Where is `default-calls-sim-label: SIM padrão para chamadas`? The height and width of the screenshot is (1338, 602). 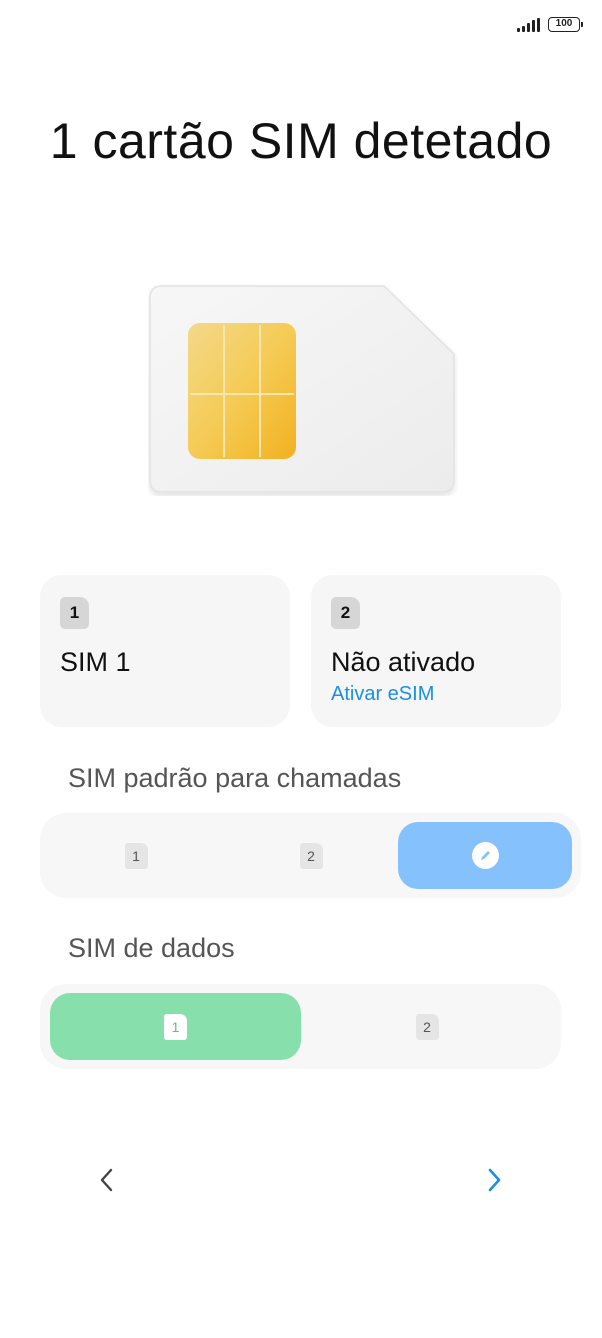
default-calls-sim-label: SIM padrão para chamadas is located at coordinates (235, 778).